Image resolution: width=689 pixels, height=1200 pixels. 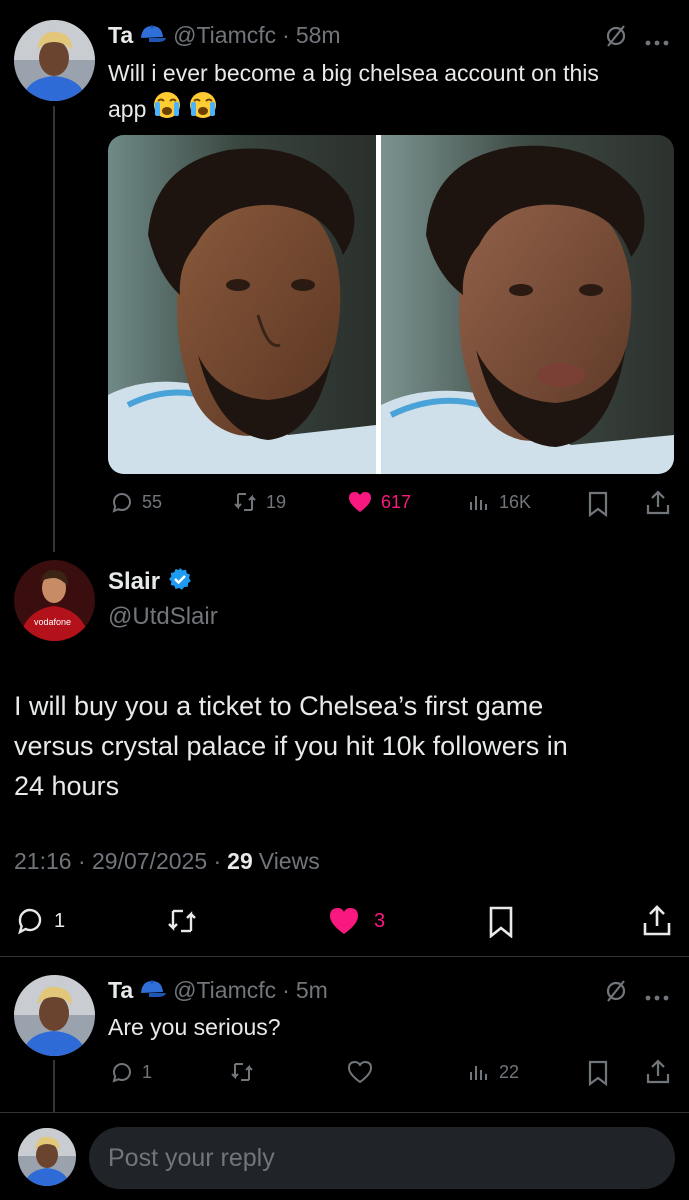 What do you see at coordinates (152, 501) in the screenshot?
I see `reply-count: 55` at bounding box center [152, 501].